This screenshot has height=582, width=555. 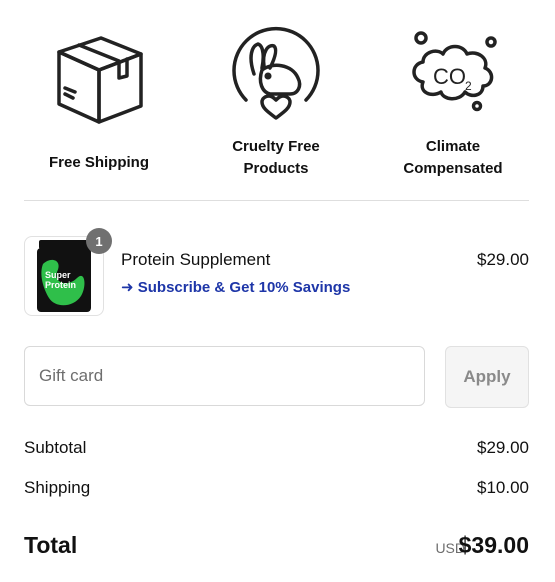 What do you see at coordinates (503, 259) in the screenshot?
I see `product-price: $29.00` at bounding box center [503, 259].